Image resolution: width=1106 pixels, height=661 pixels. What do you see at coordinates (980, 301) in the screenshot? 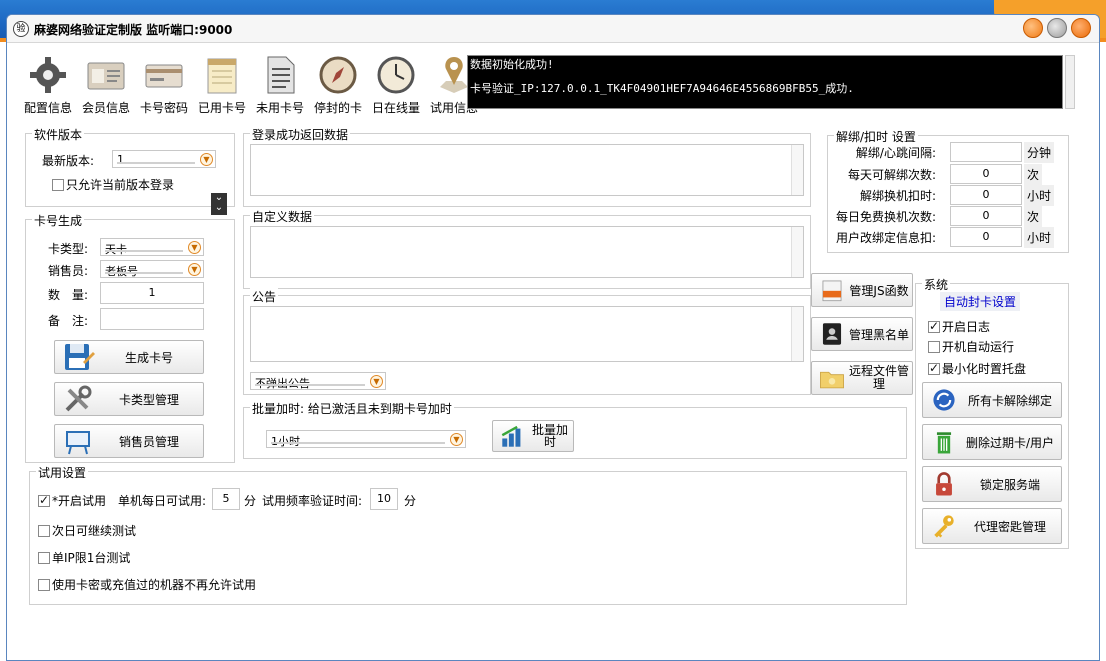
I see `auto-ban-settings-link: 自动封卡设置` at bounding box center [980, 301].